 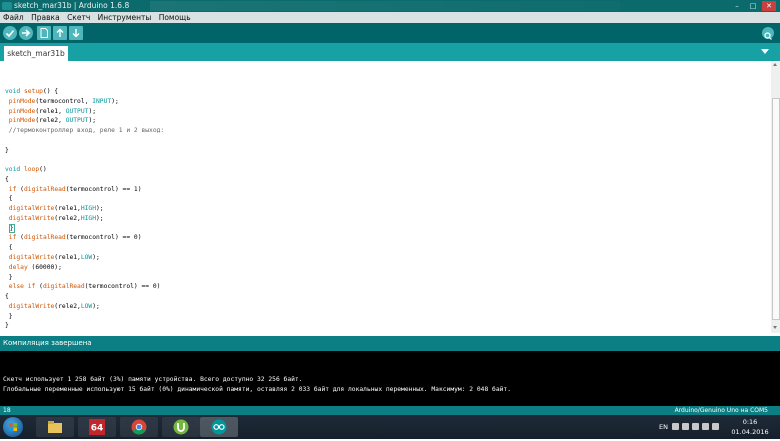 What do you see at coordinates (84, 287) in the screenshot?
I see `code-line-21: else if (digitalRead(termocontrol) == 0)` at bounding box center [84, 287].